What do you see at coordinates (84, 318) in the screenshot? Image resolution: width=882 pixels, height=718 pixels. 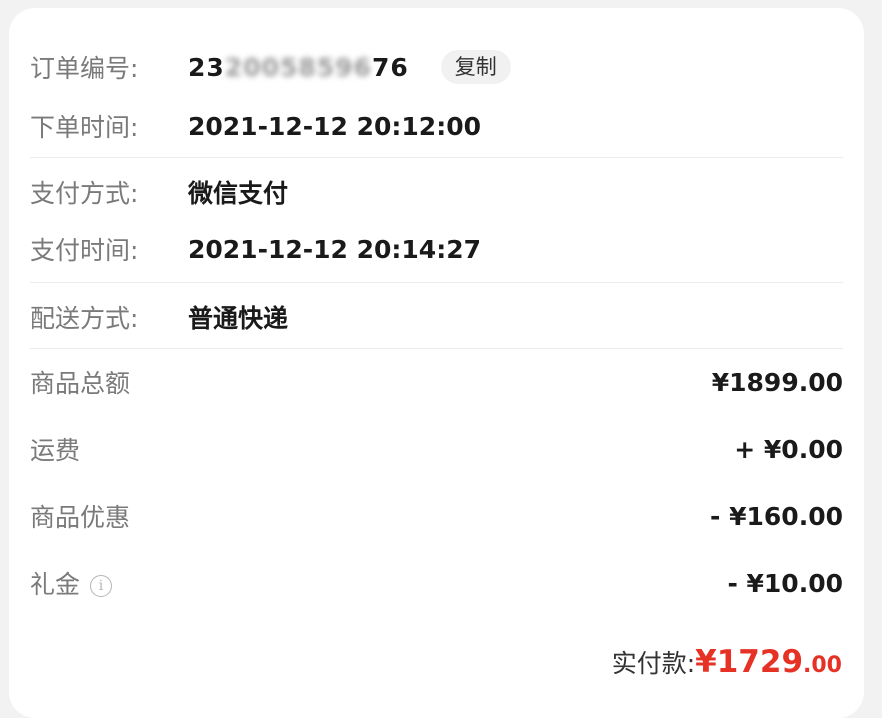 I see `delivery-method-label: 配送方式:` at bounding box center [84, 318].